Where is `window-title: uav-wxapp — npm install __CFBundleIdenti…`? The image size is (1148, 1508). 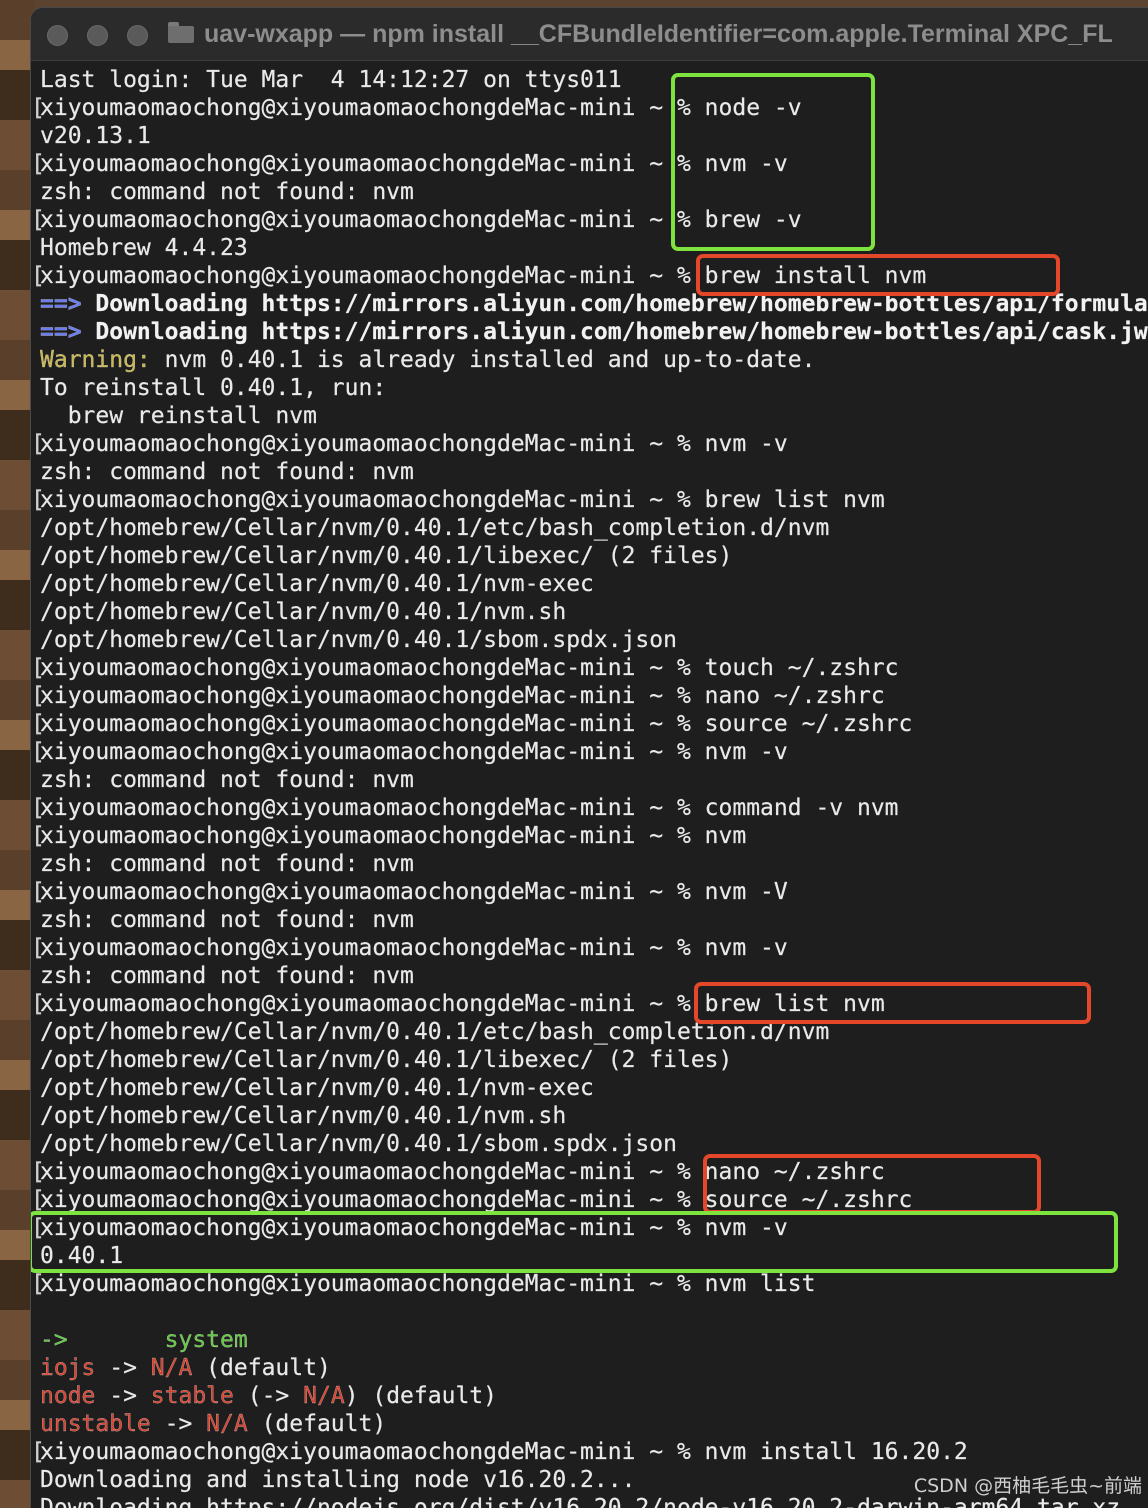
window-title: uav-wxapp — npm install __CFBundleIdenti… is located at coordinates (658, 34).